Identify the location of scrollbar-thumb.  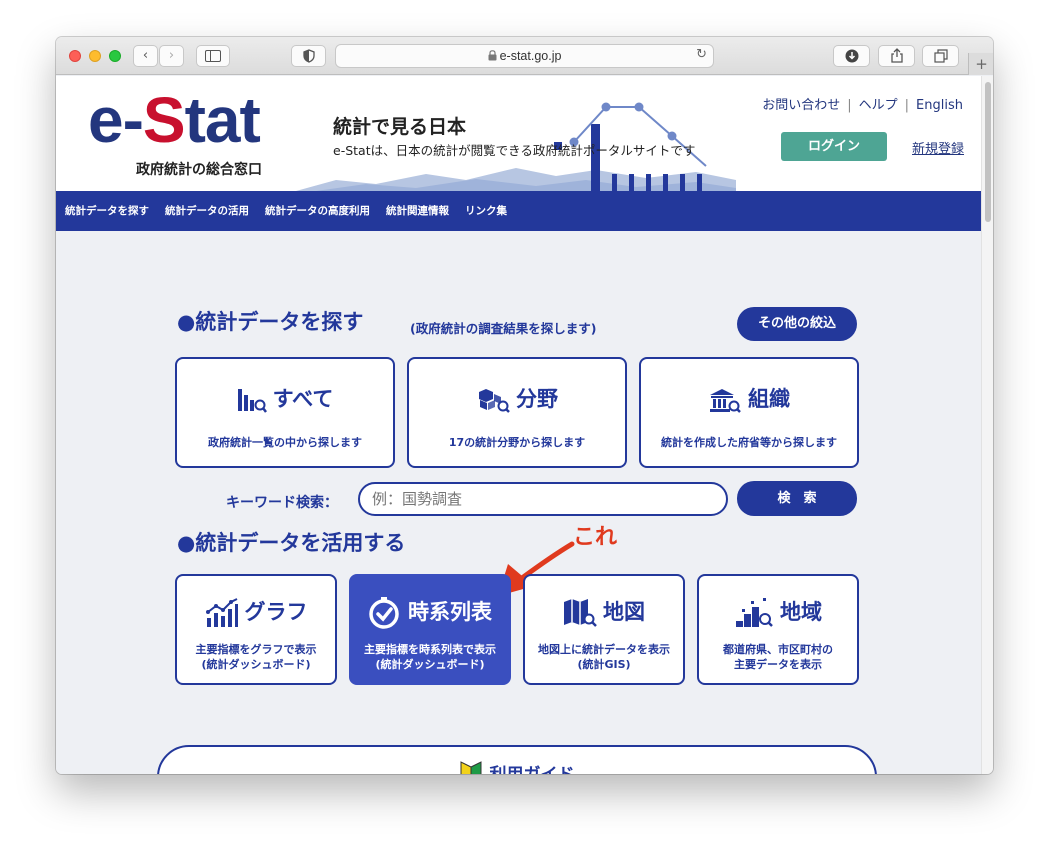
(988, 152).